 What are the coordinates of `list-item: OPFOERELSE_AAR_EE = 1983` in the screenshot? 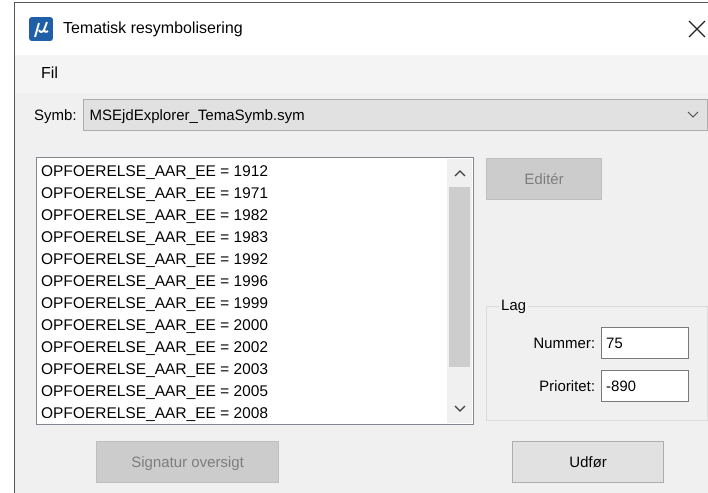 It's located at (243, 238).